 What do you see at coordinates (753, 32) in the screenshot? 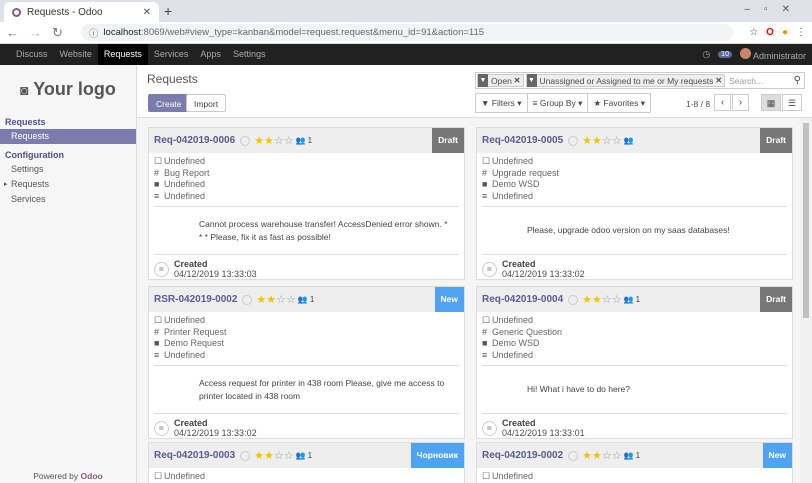
I see `bookmark-star-icon: ☆` at bounding box center [753, 32].